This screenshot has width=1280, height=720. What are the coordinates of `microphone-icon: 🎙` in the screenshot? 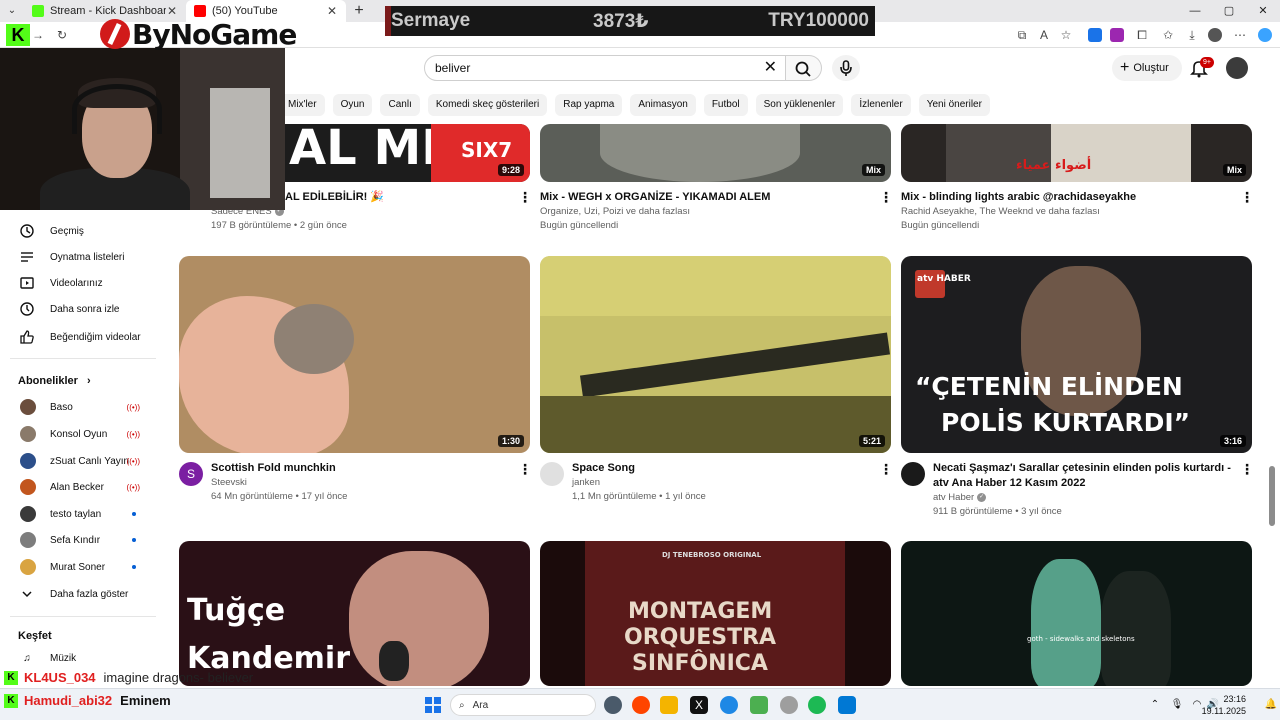 It's located at (1177, 705).